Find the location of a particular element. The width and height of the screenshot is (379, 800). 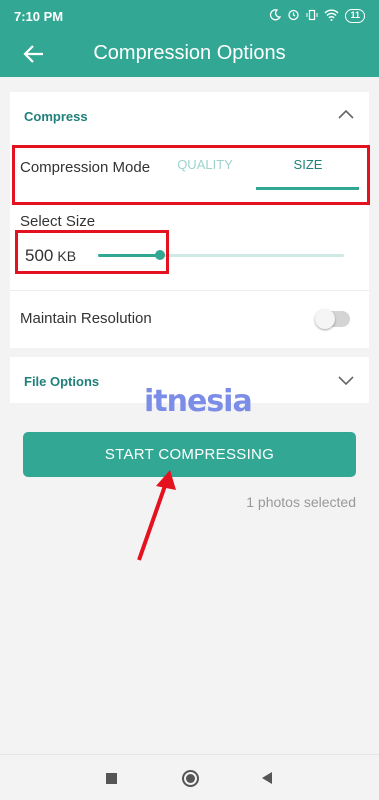

selected-count: 1 photos selected is located at coordinates (301, 502).